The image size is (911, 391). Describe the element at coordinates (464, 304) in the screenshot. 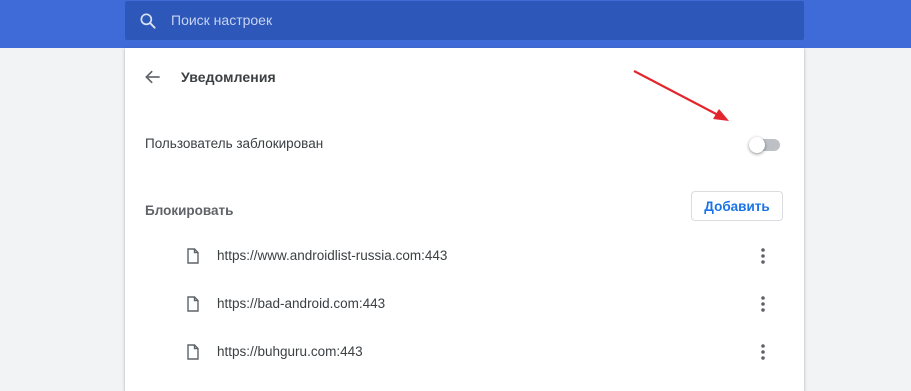

I see `site-row: https://bad-android.com:443` at that location.